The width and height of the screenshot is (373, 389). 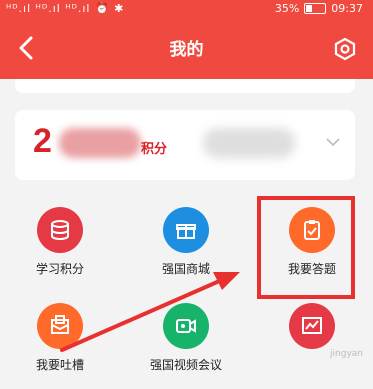 What do you see at coordinates (42, 141) in the screenshot?
I see `points-value: 2` at bounding box center [42, 141].